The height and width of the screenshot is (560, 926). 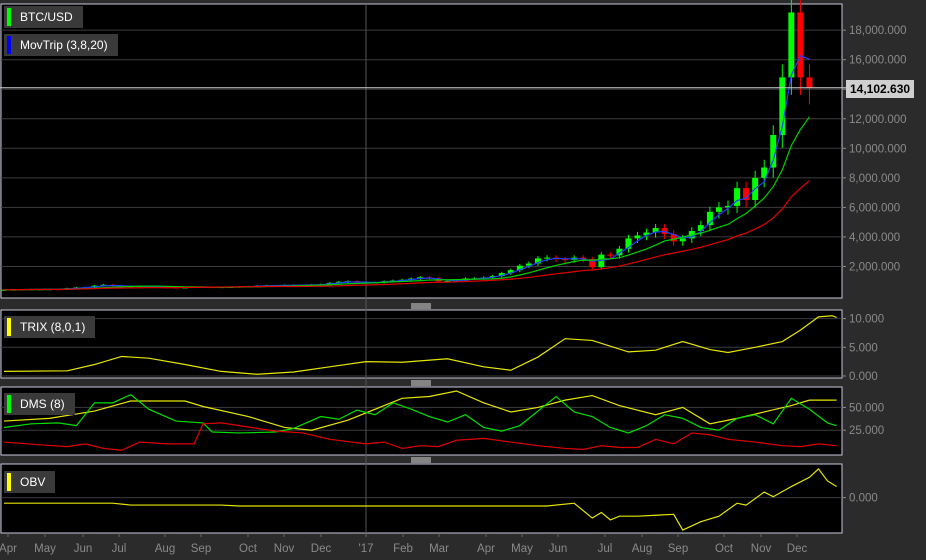 I want to click on y-tick-label: 16,000.000, so click(x=878, y=61).